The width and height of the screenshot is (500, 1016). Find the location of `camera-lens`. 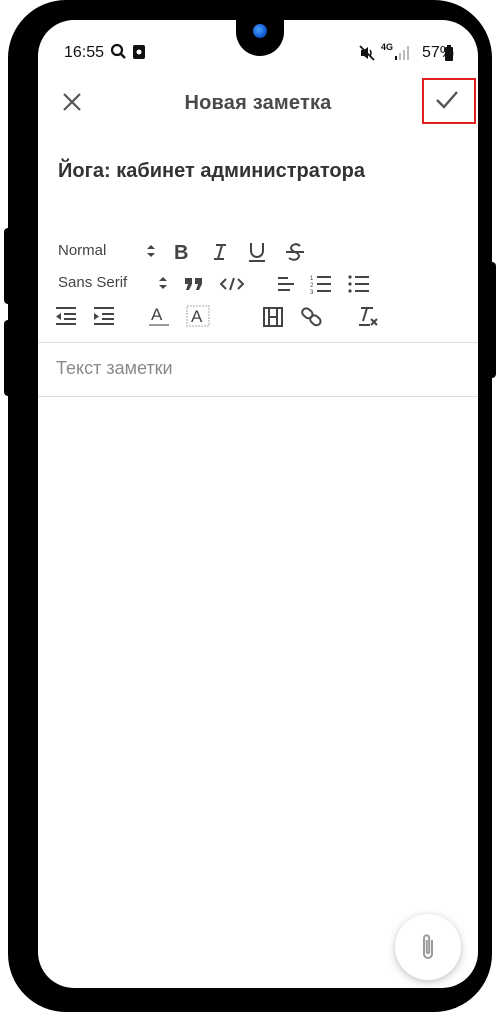

camera-lens is located at coordinates (260, 31).